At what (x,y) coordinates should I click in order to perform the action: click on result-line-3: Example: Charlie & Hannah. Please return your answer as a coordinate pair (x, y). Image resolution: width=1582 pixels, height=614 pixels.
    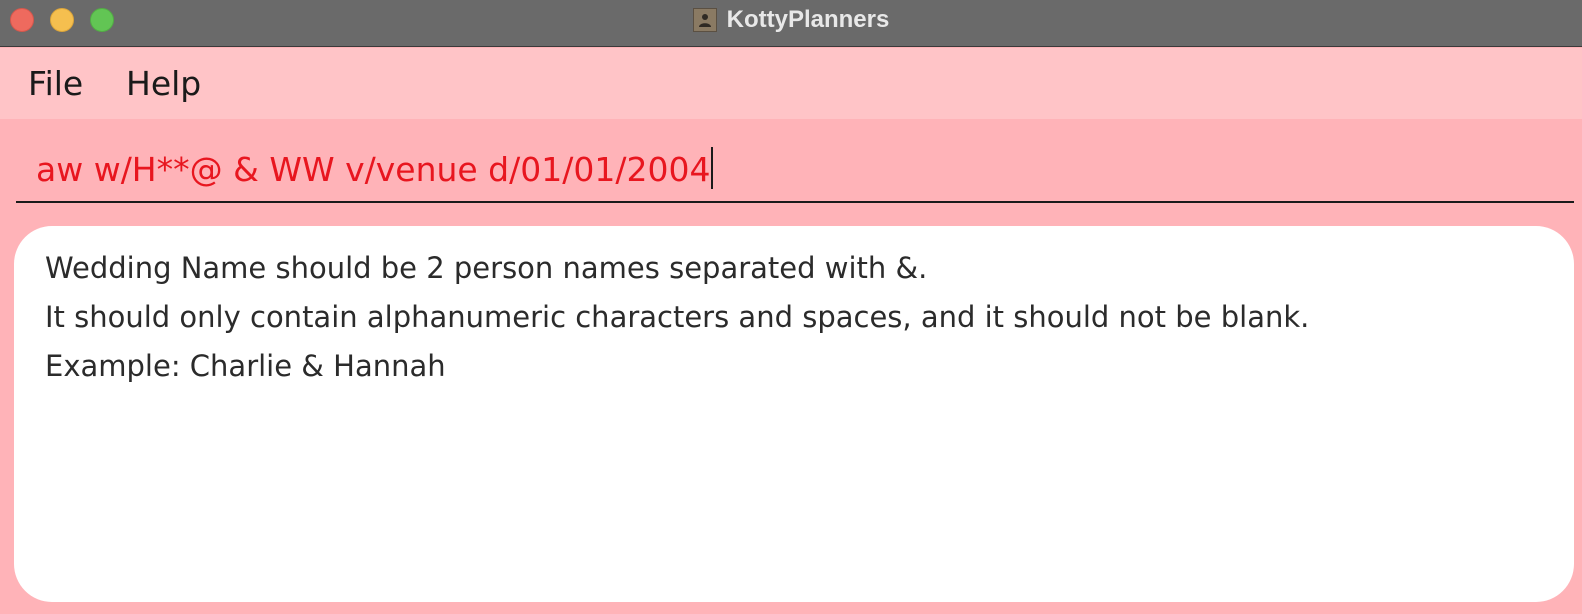
    Looking at the image, I should click on (245, 366).